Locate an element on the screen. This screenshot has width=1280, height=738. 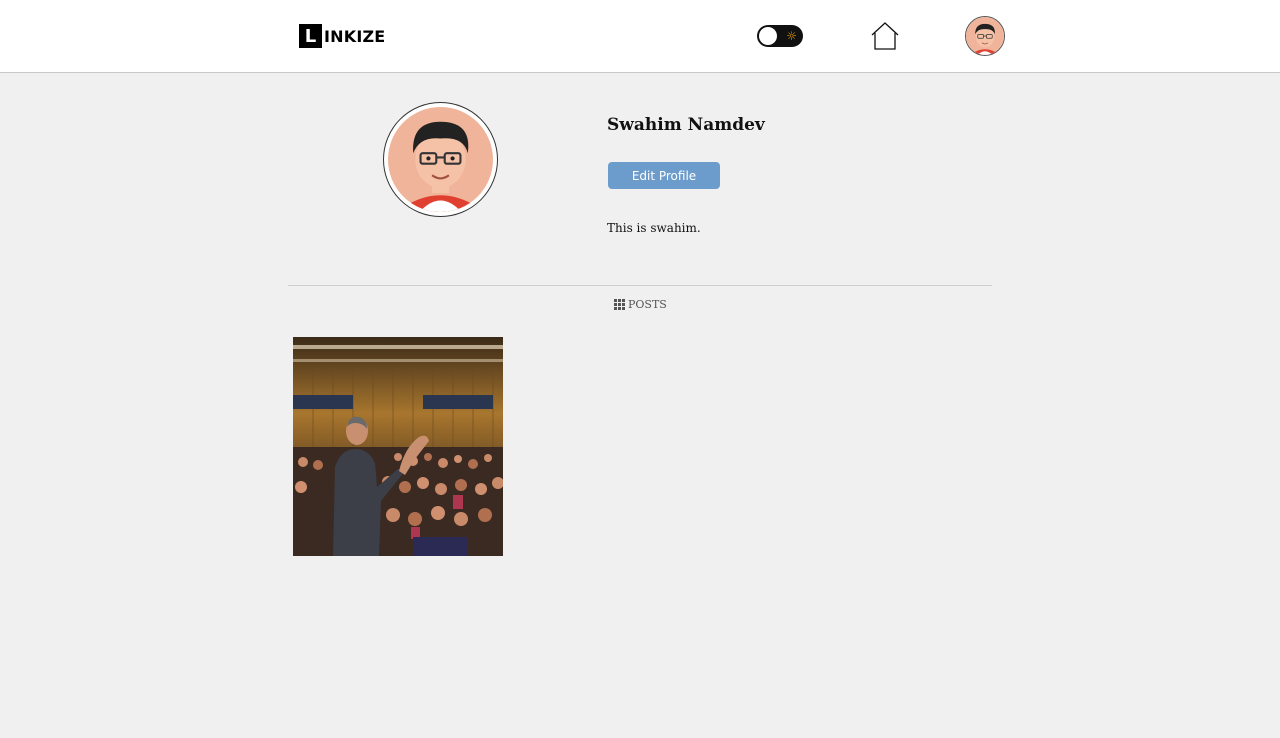
toggle-knob is located at coordinates (768, 36).